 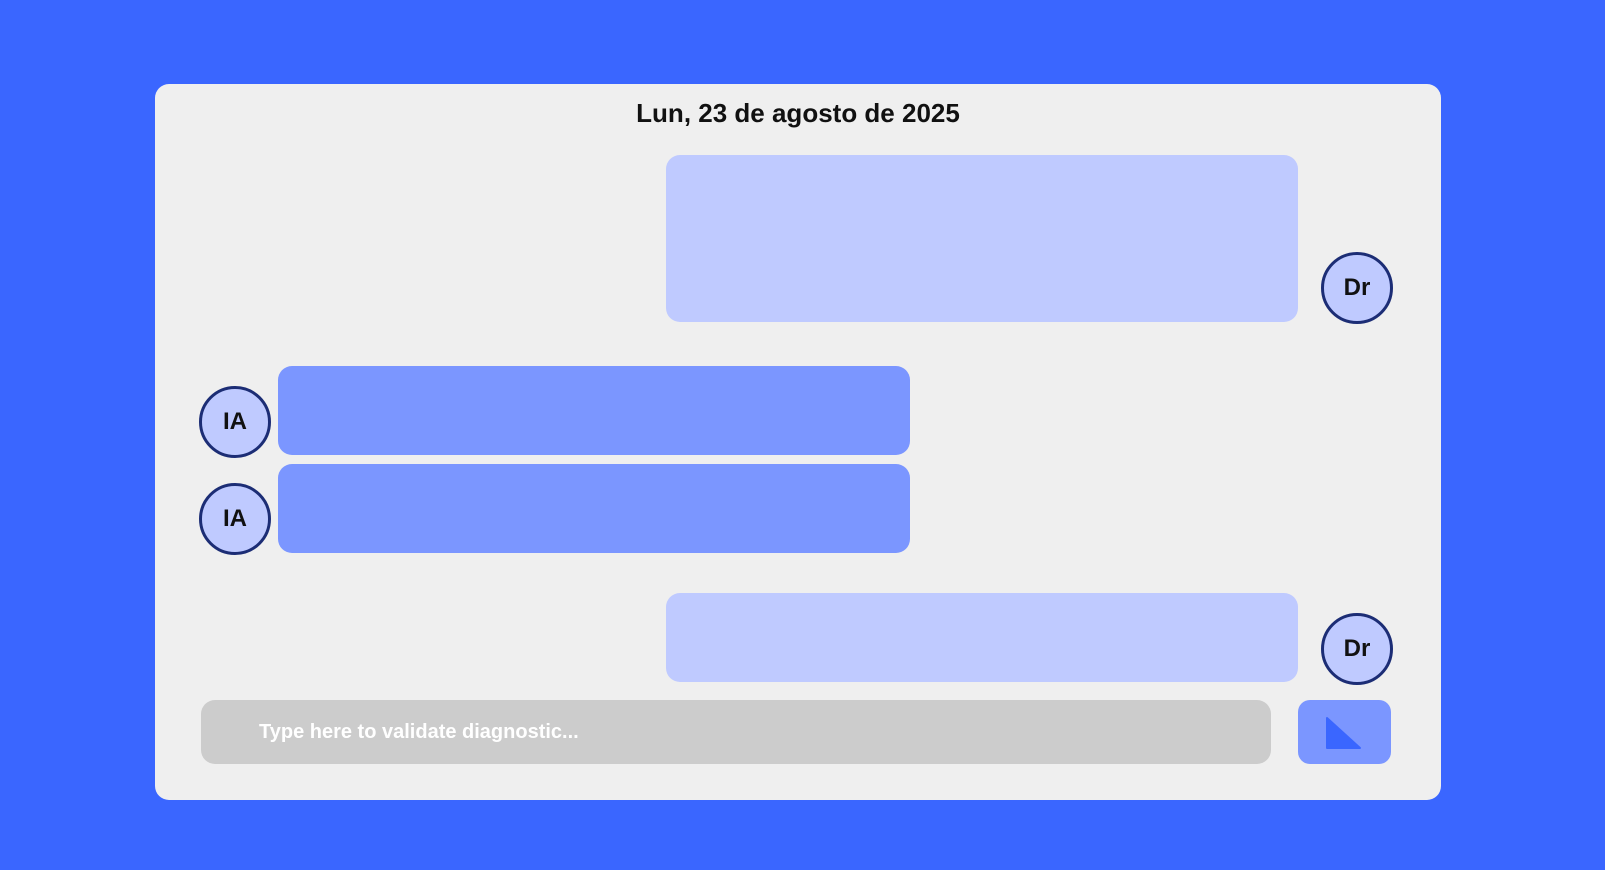 I want to click on diagnostic-input, so click(x=736, y=732).